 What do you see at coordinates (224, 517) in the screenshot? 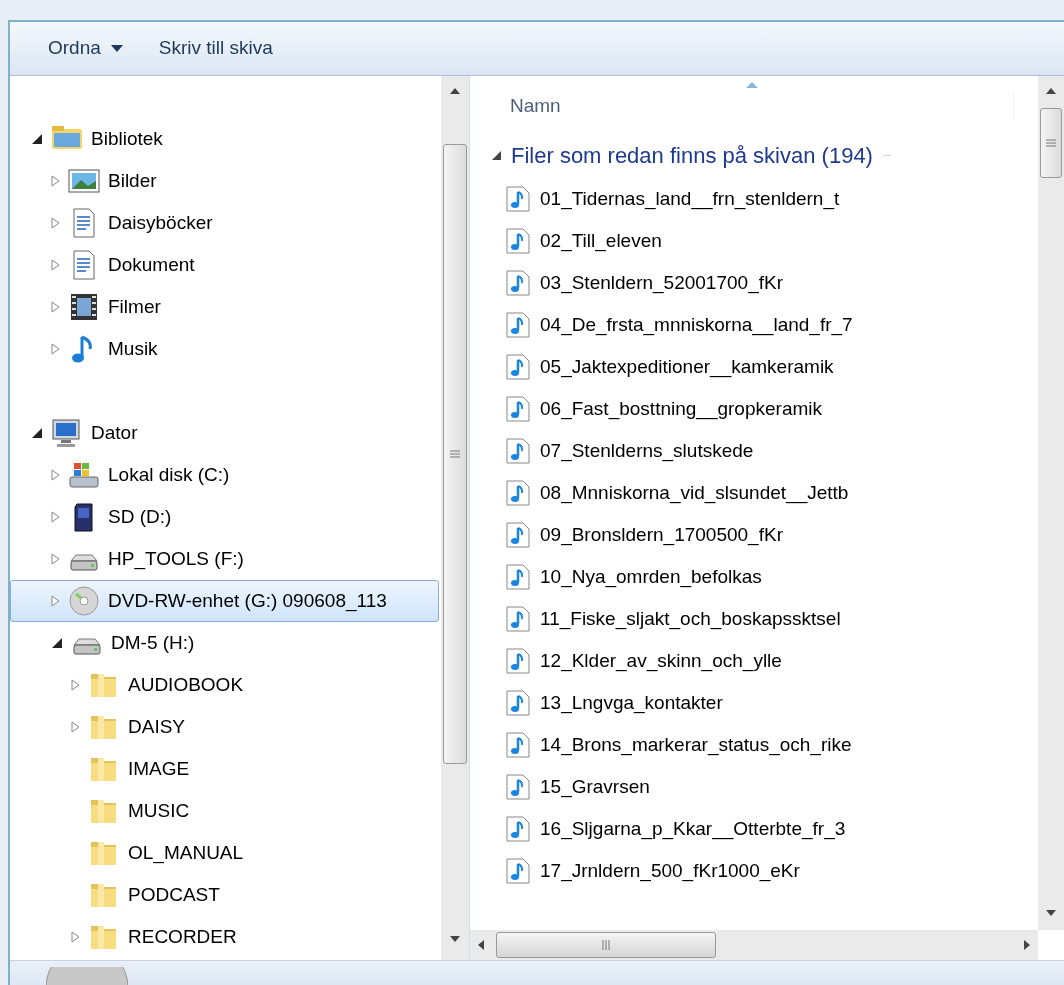
I see `tree-item: SD (D:)` at bounding box center [224, 517].